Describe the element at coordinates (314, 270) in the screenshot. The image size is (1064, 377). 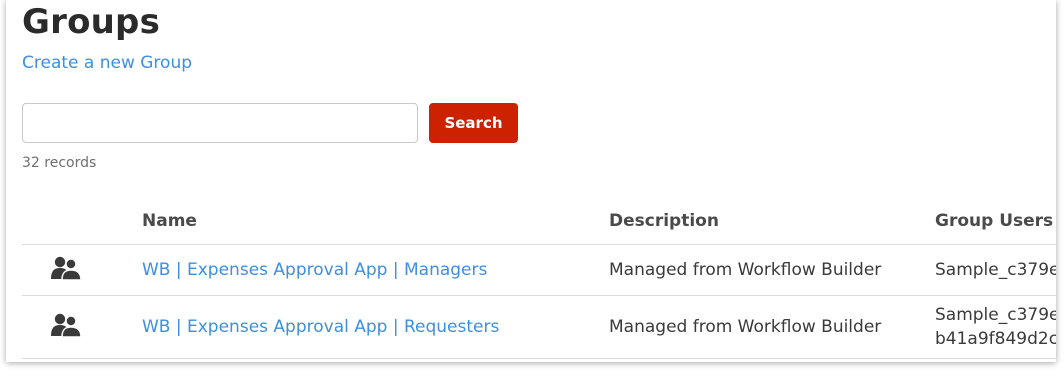
I see `group-name-link: WB | Expenses Approval App | Managers` at that location.